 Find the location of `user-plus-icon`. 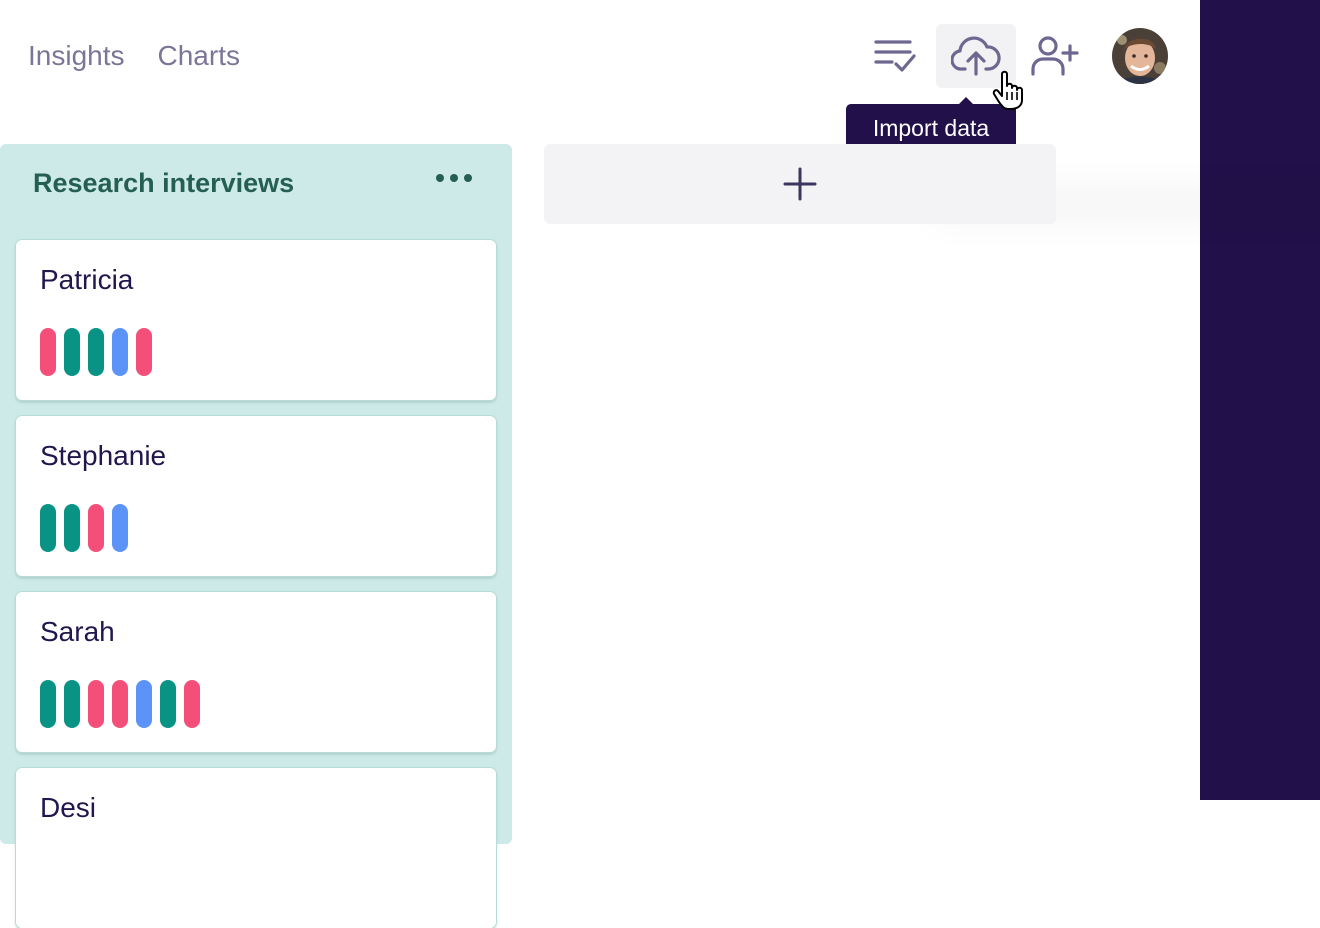

user-plus-icon is located at coordinates (1055, 56).